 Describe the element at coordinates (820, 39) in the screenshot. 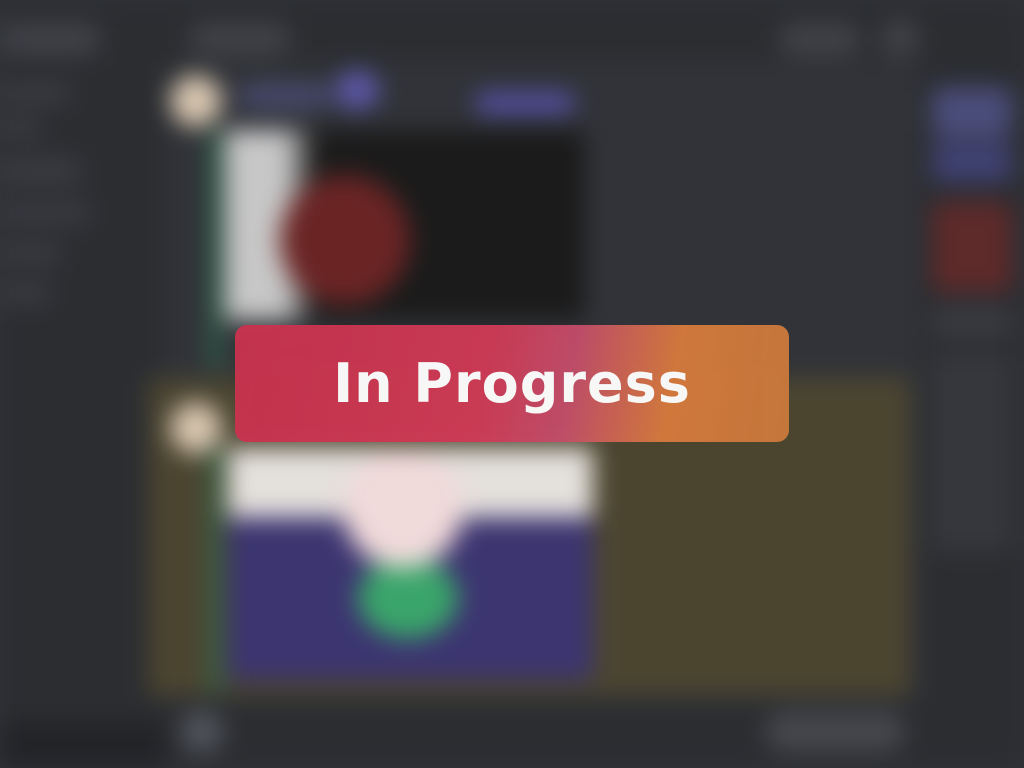

I see `toolbar-icons-placeholder` at that location.